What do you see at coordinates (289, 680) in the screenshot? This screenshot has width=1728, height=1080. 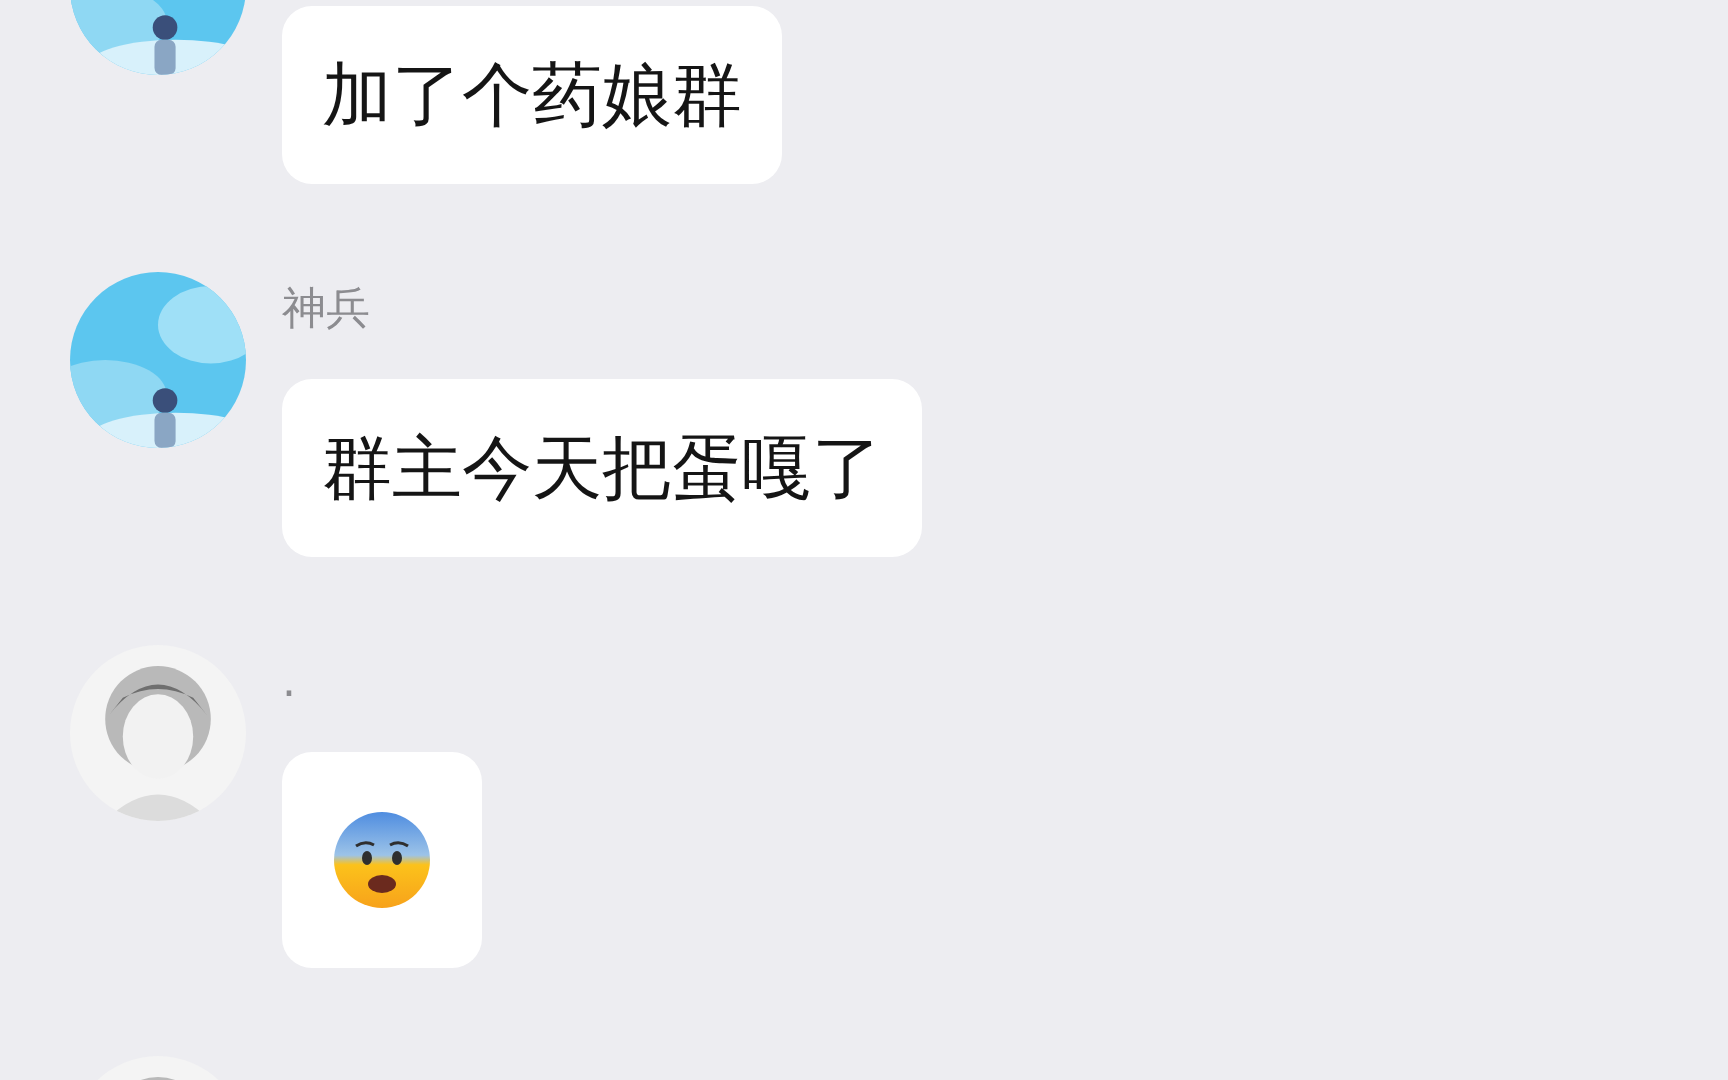 I see `sender-name: .` at bounding box center [289, 680].